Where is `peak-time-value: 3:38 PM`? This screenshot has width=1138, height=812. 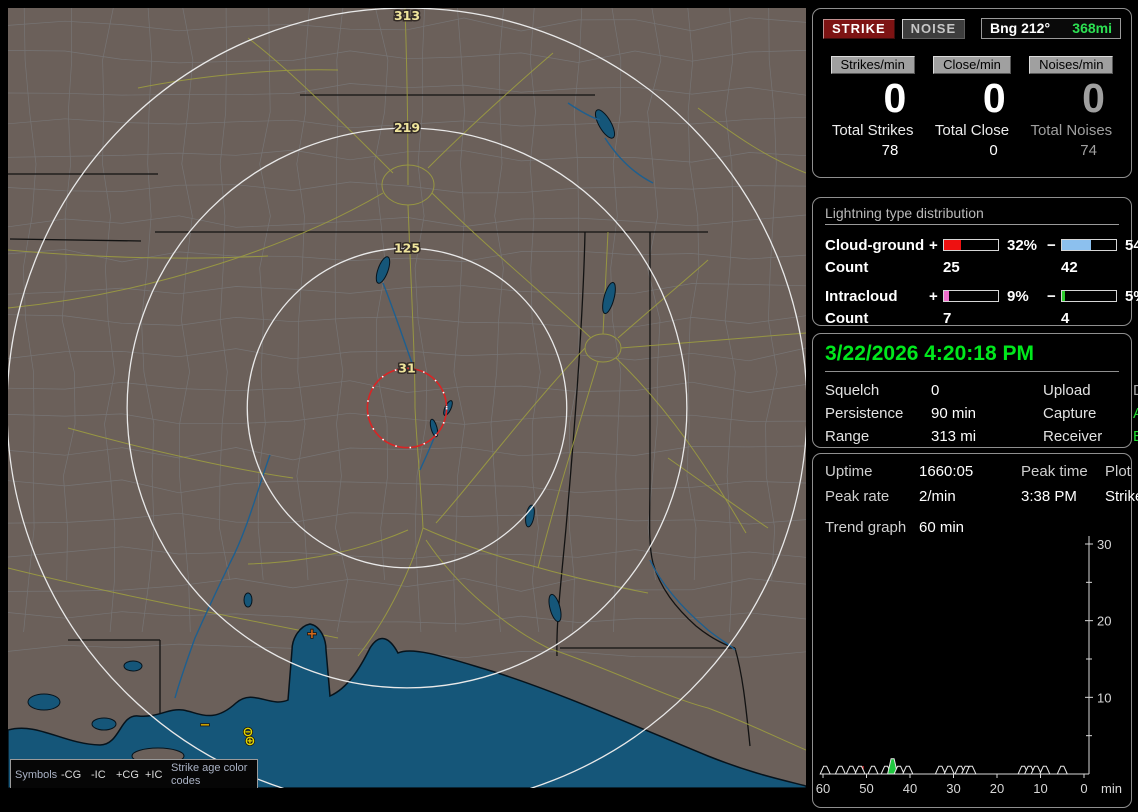
peak-time-value: 3:38 PM is located at coordinates (1049, 496).